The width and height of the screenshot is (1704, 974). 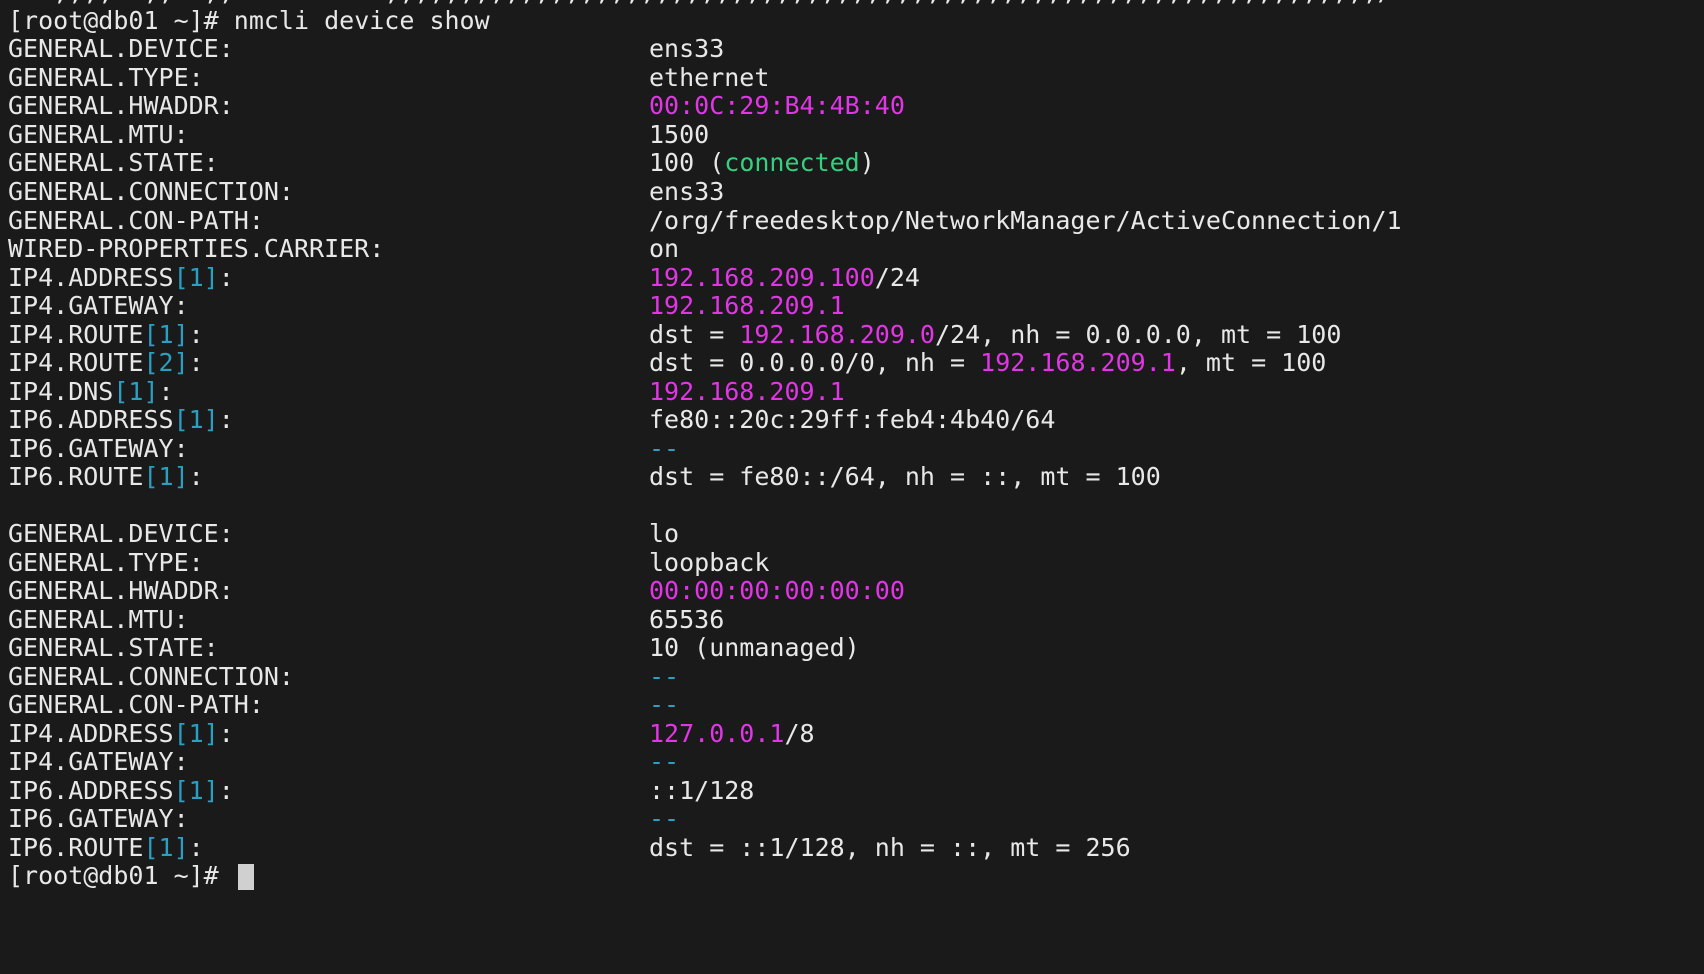 I want to click on output-row: GENERAL.CON-PATH: --, so click(x=343, y=704).